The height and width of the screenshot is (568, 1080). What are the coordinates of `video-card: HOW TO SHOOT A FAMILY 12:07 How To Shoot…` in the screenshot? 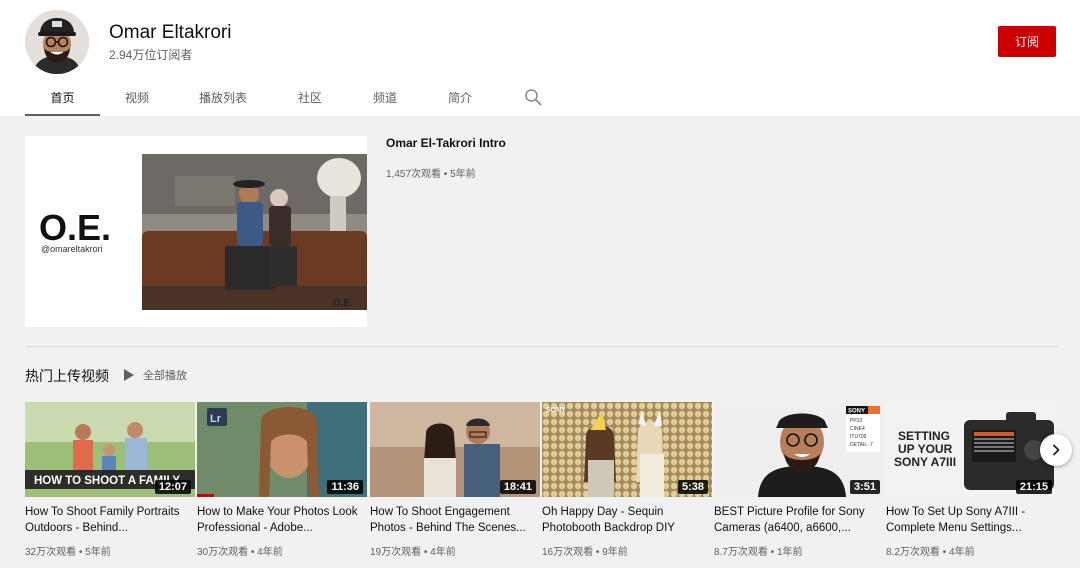 It's located at (110, 482).